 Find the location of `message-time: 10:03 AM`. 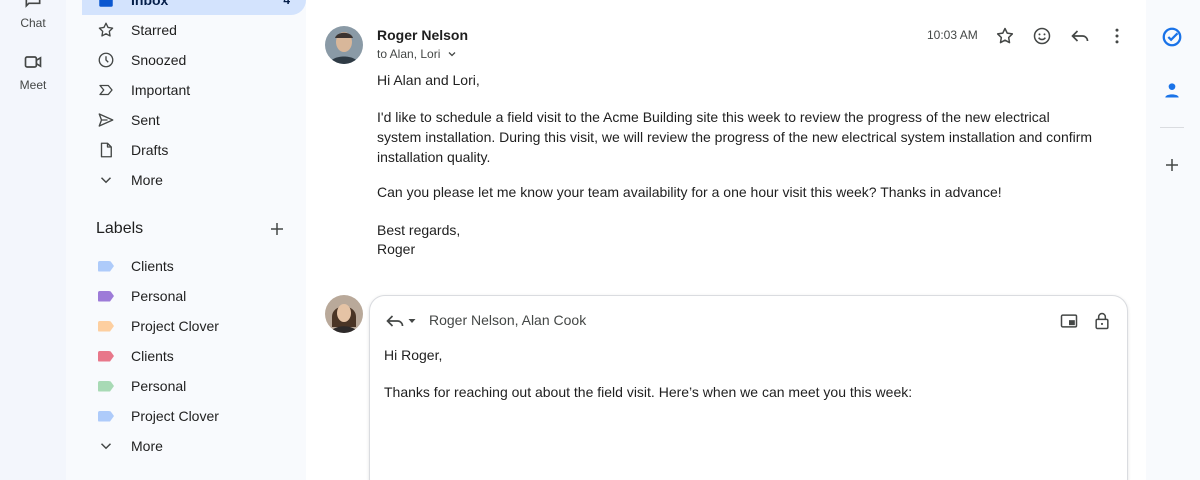

message-time: 10:03 AM is located at coordinates (952, 35).